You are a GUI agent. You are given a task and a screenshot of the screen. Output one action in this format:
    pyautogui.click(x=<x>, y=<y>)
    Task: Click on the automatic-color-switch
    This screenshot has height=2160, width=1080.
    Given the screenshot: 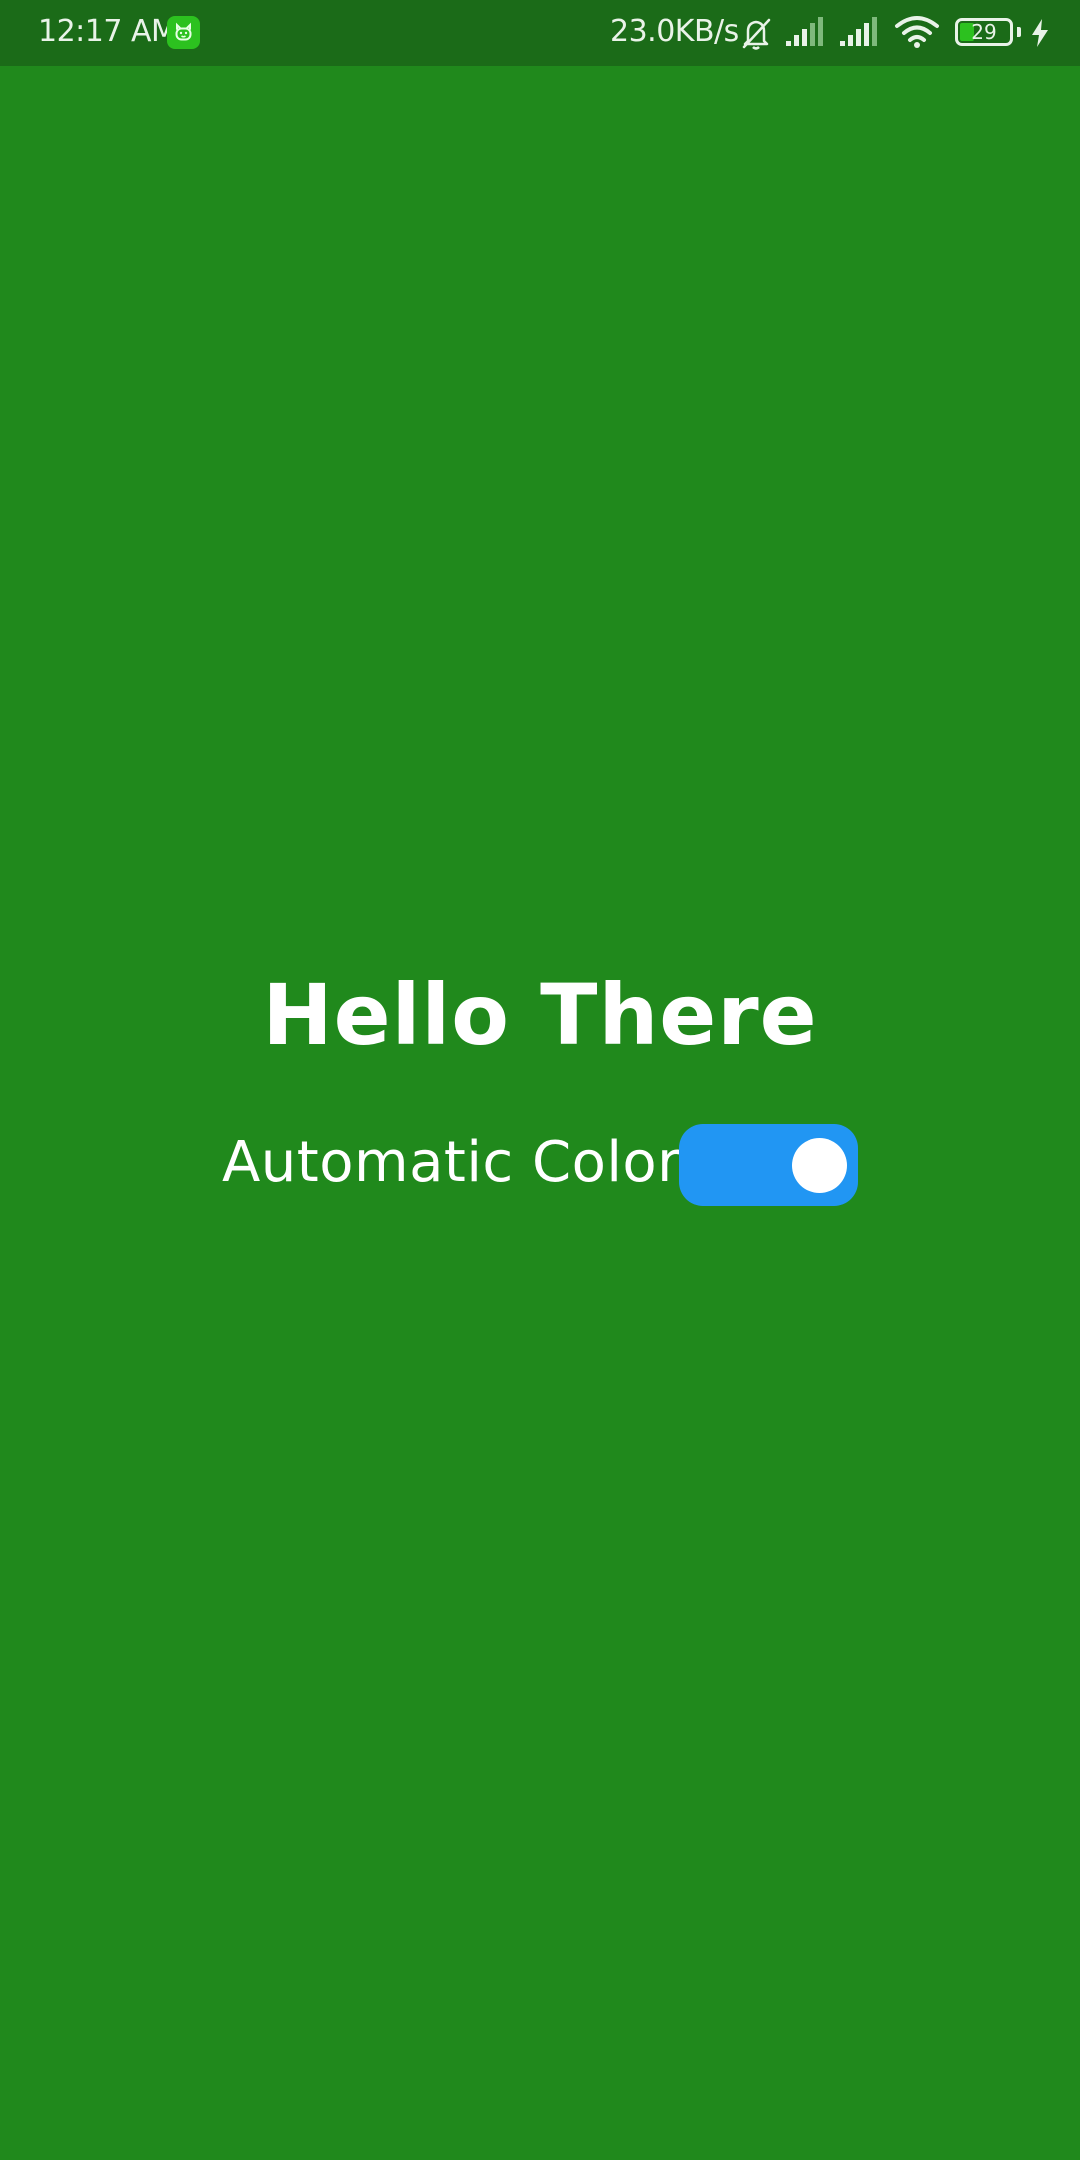 What is the action you would take?
    pyautogui.click(x=768, y=1165)
    